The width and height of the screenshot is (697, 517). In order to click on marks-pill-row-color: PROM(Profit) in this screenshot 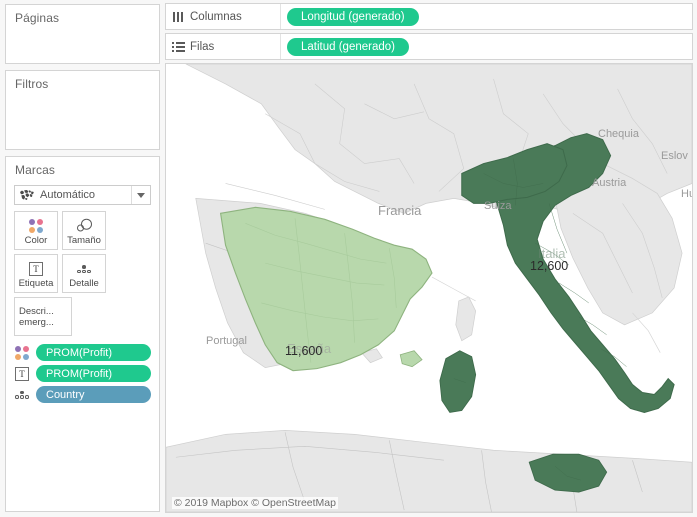, I will do `click(81, 352)`.